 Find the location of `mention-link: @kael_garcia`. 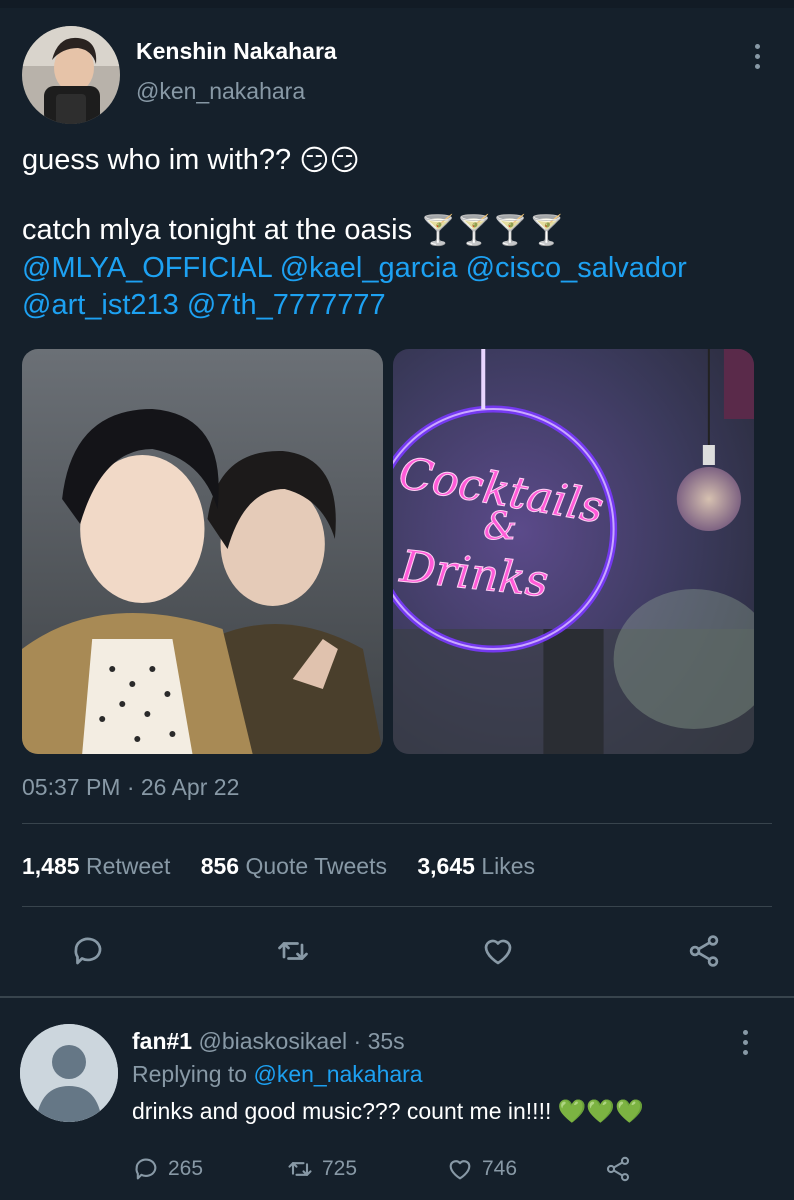

mention-link: @kael_garcia is located at coordinates (369, 268).